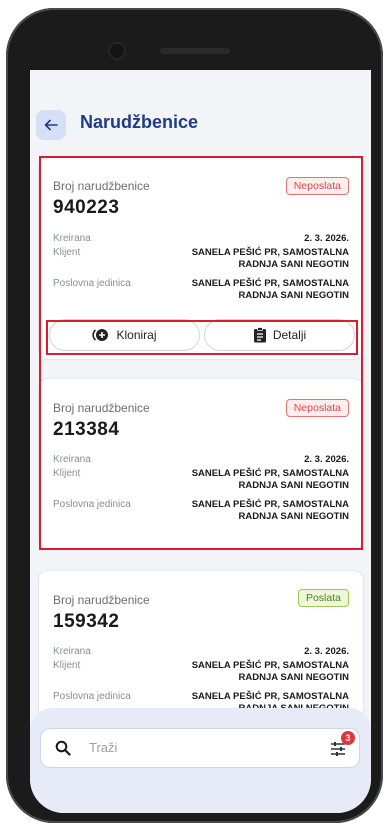  What do you see at coordinates (259, 335) in the screenshot?
I see `clipboard-icon` at bounding box center [259, 335].